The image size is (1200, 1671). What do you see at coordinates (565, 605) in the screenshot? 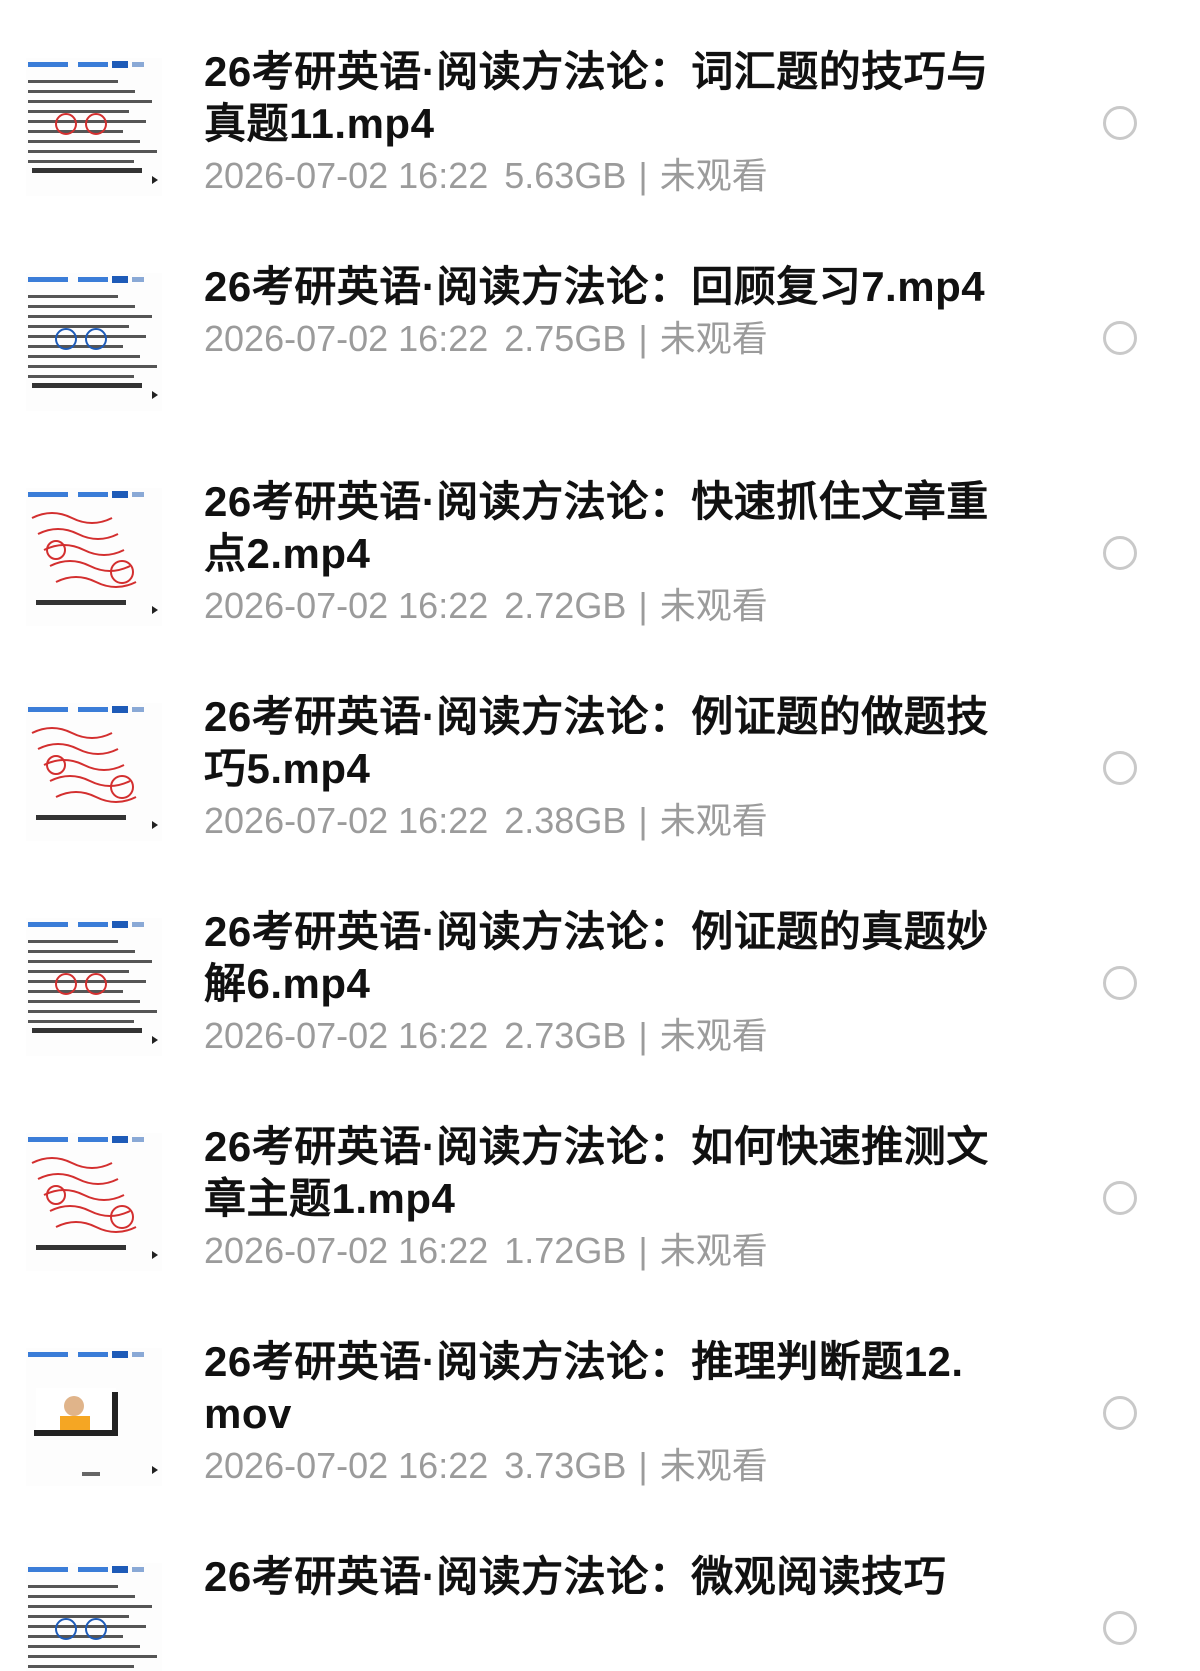
I see `file-size: 2.72GB` at bounding box center [565, 605].